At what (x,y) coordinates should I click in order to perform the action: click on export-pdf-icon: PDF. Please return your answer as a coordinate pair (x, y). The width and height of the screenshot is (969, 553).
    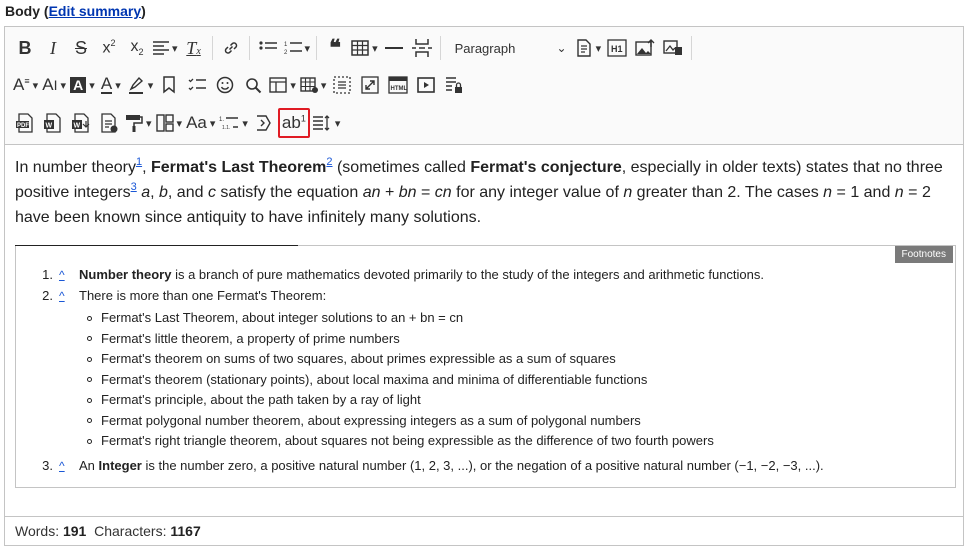
    Looking at the image, I should click on (25, 123).